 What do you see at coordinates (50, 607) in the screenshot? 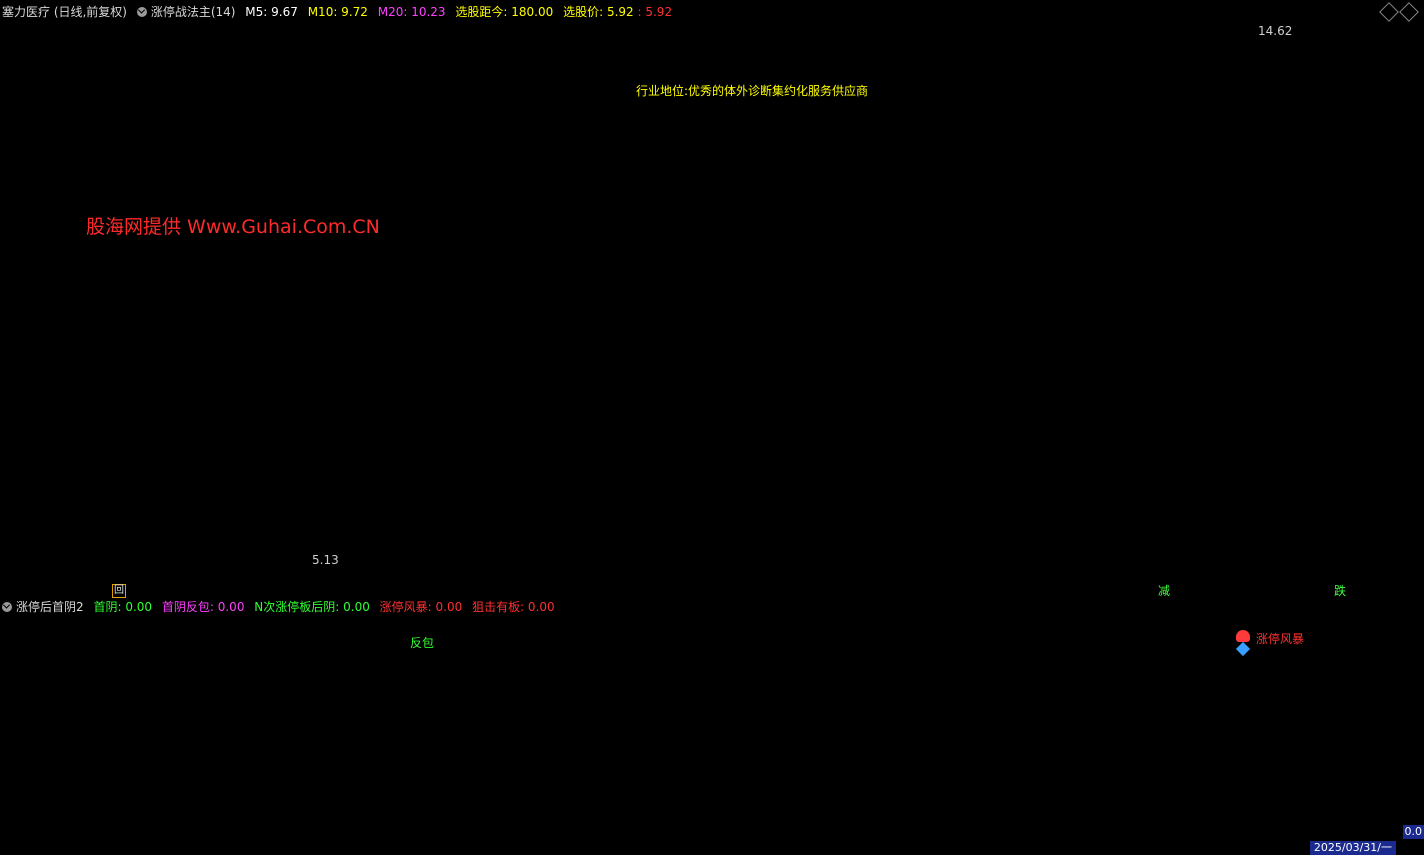
I see `sub-indicator-name: 涨停后首阴2` at bounding box center [50, 607].